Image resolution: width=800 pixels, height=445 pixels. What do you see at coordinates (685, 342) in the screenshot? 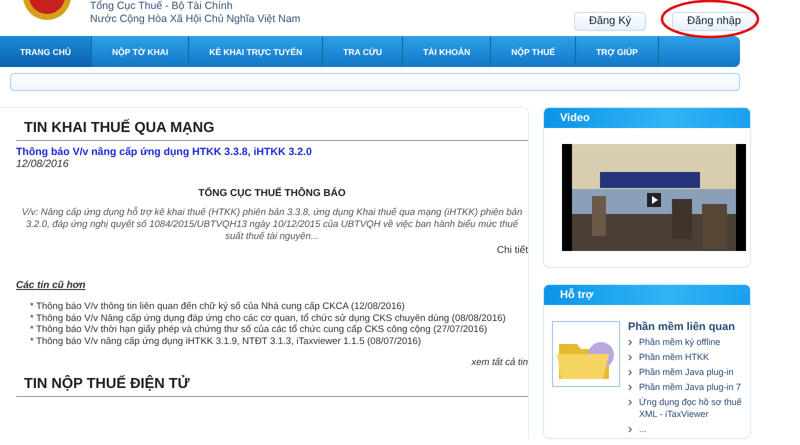
I see `support-link: Phần mềm ký offline` at bounding box center [685, 342].